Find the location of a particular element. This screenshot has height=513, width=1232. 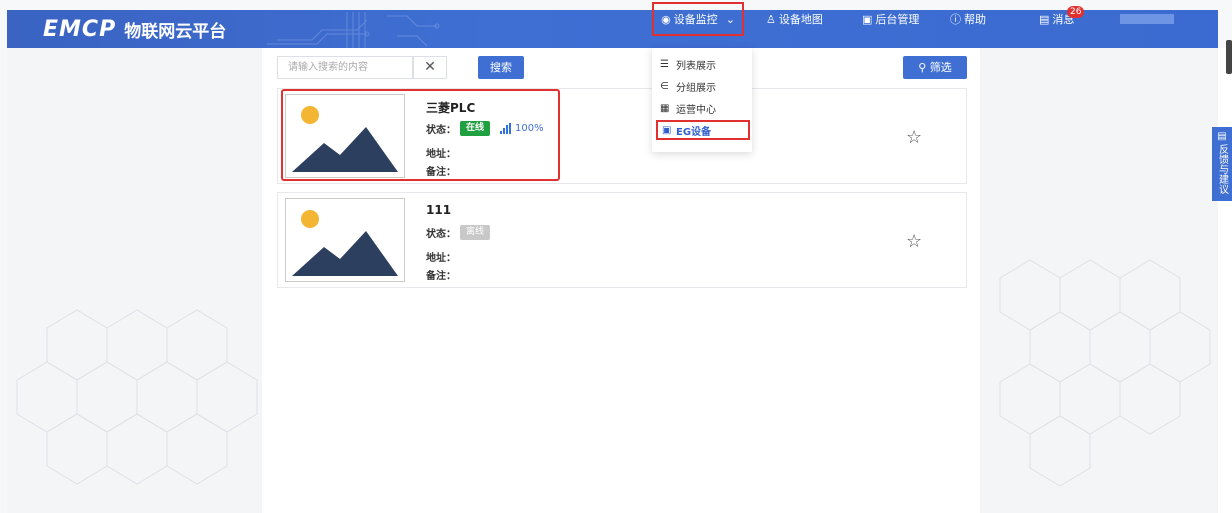

help-icon: ⓘ is located at coordinates (955, 19).